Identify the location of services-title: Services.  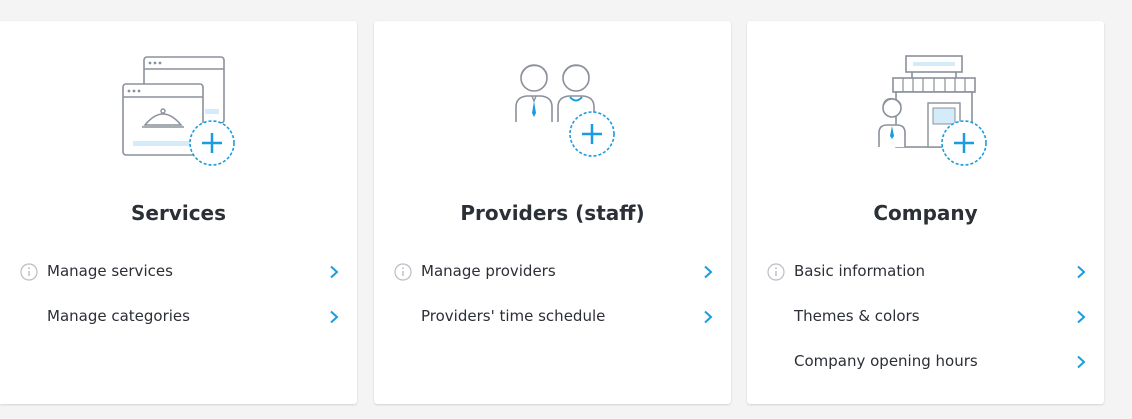
(178, 213).